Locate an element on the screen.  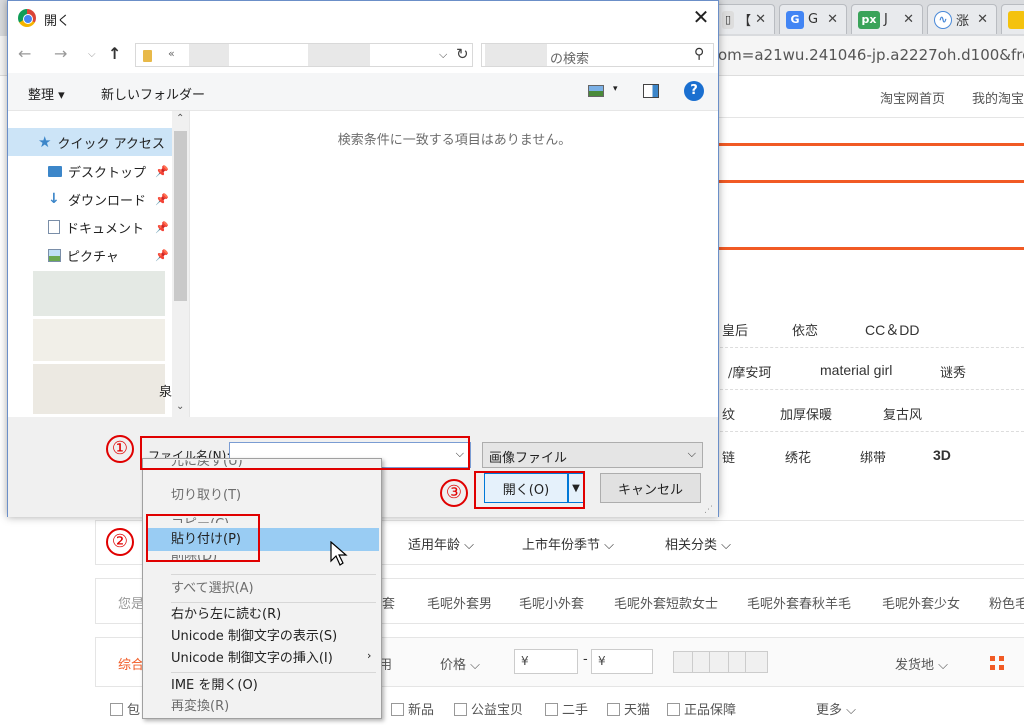
price-to-input: ¥ is located at coordinates (622, 661).